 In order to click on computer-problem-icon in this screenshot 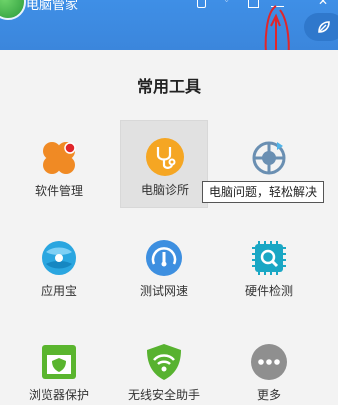, I will do `click(269, 158)`.